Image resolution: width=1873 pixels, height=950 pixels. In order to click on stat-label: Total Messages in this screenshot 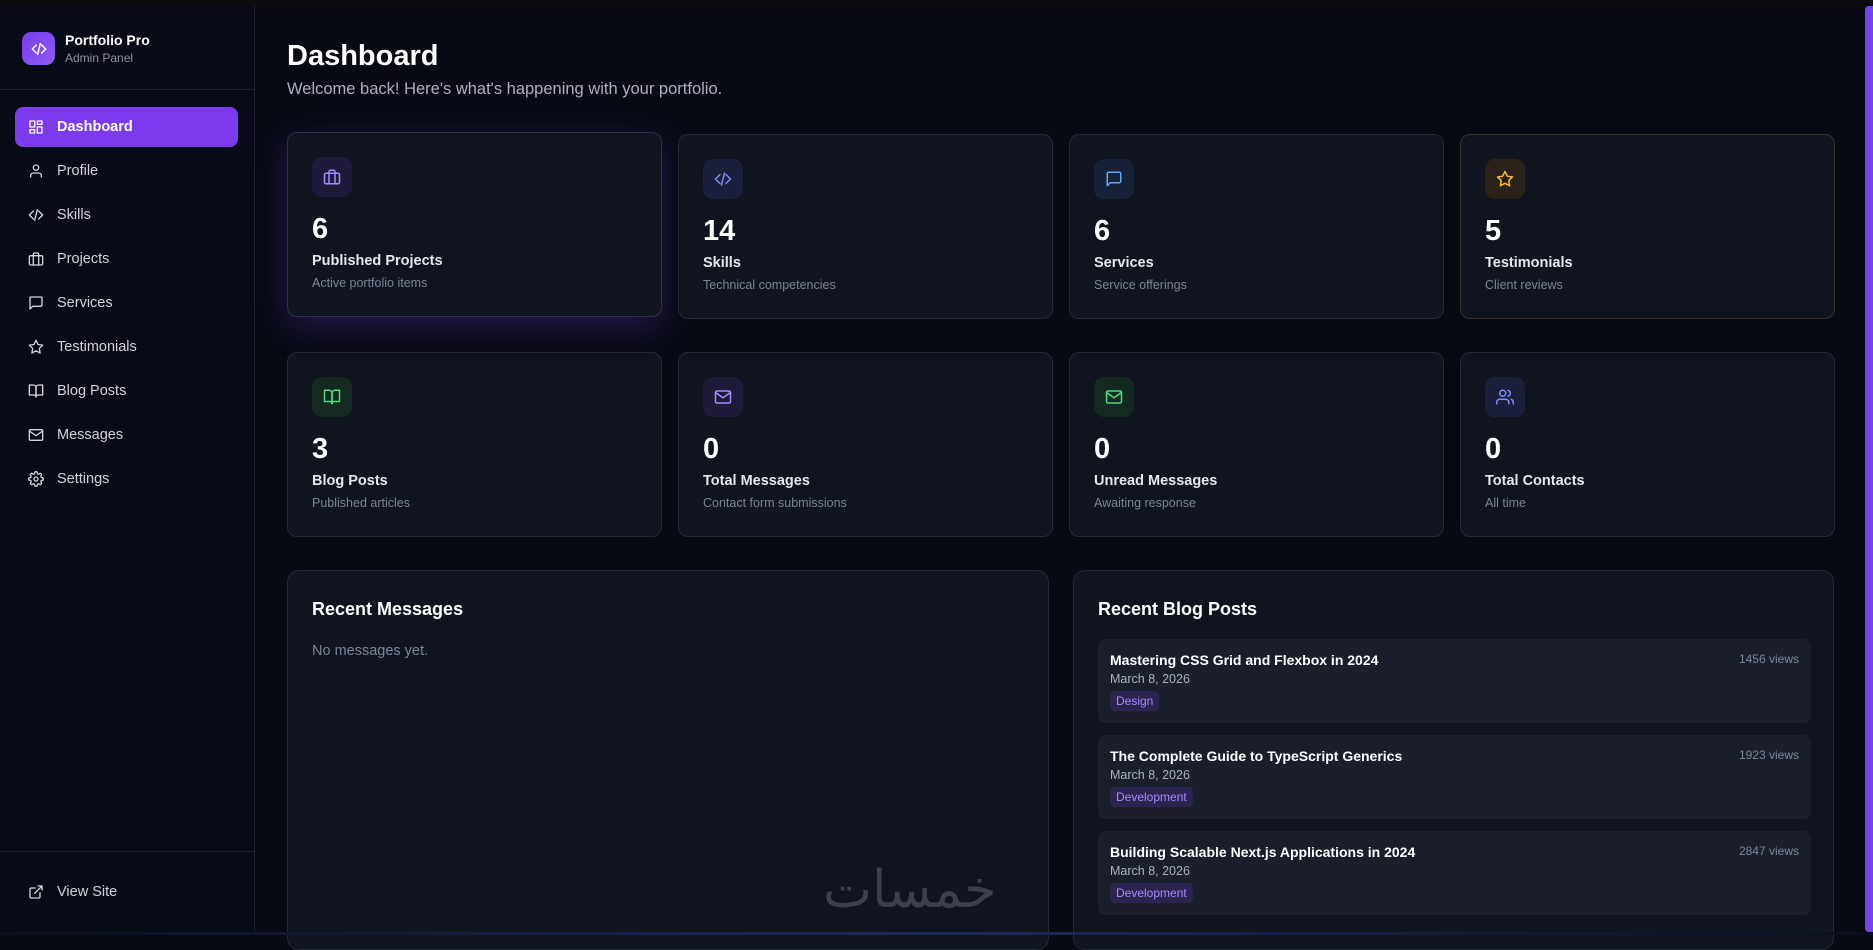, I will do `click(756, 481)`.